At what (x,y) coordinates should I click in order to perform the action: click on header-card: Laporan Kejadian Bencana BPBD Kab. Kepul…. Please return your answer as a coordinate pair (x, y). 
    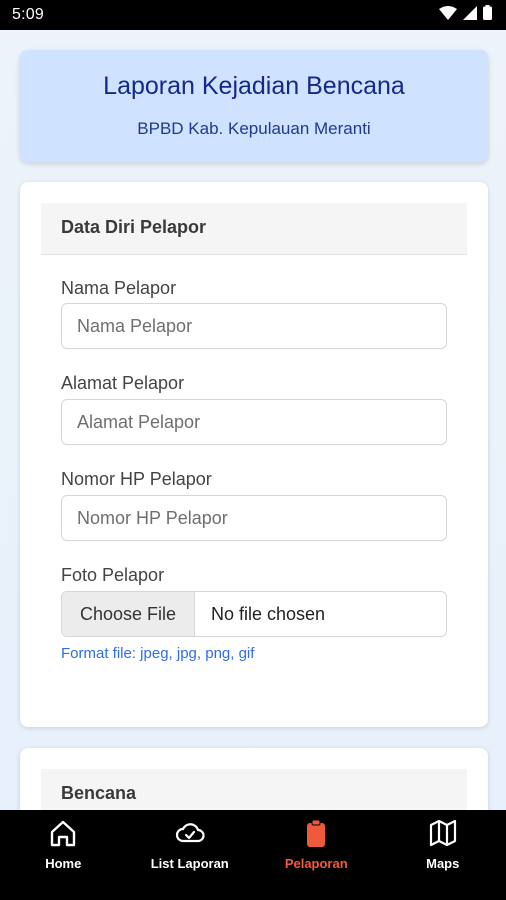
    Looking at the image, I should click on (254, 106).